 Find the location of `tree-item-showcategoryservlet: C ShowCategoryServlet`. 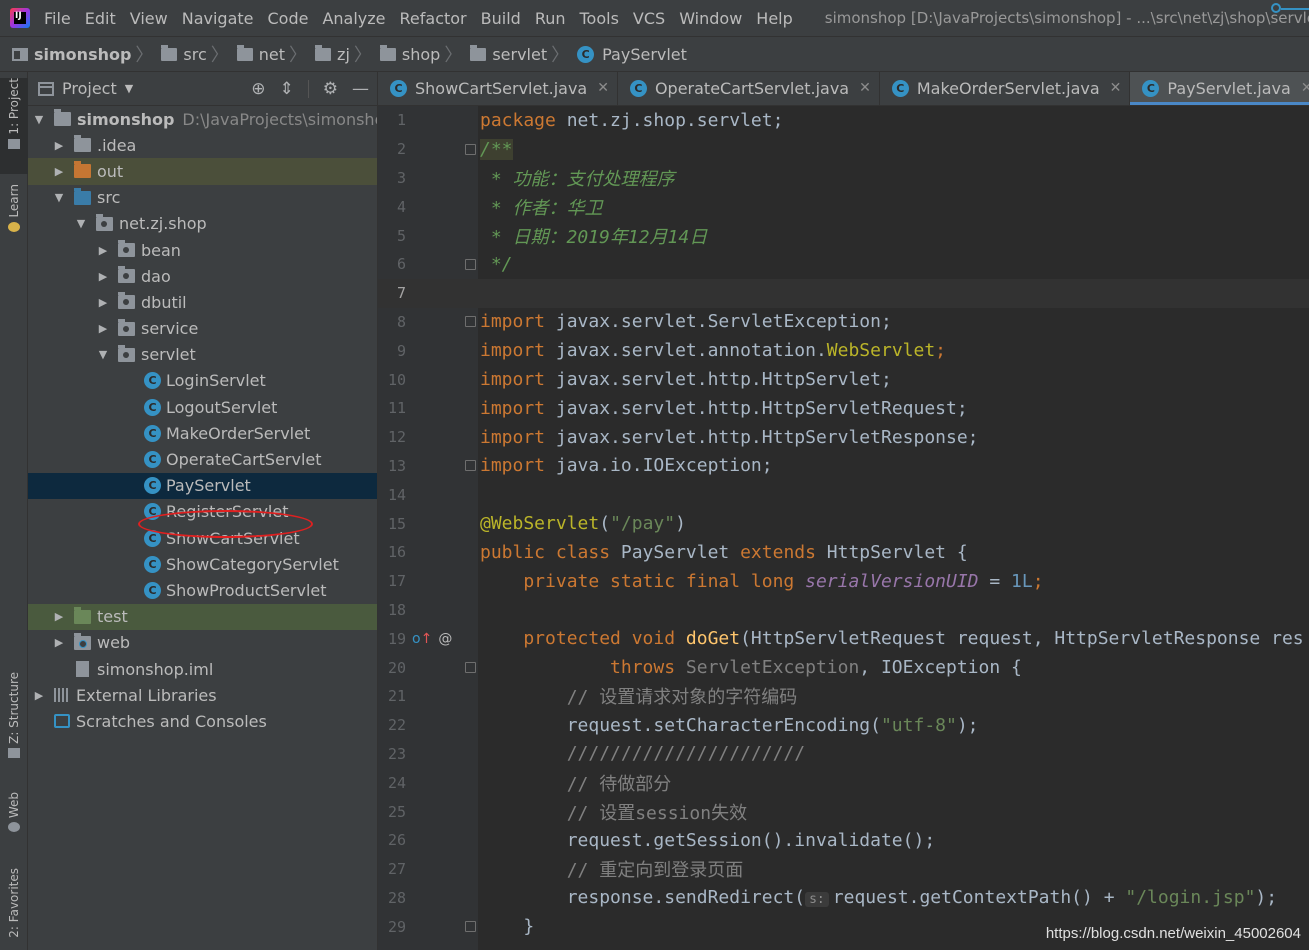

tree-item-showcategoryservlet: C ShowCategoryServlet is located at coordinates (202, 564).